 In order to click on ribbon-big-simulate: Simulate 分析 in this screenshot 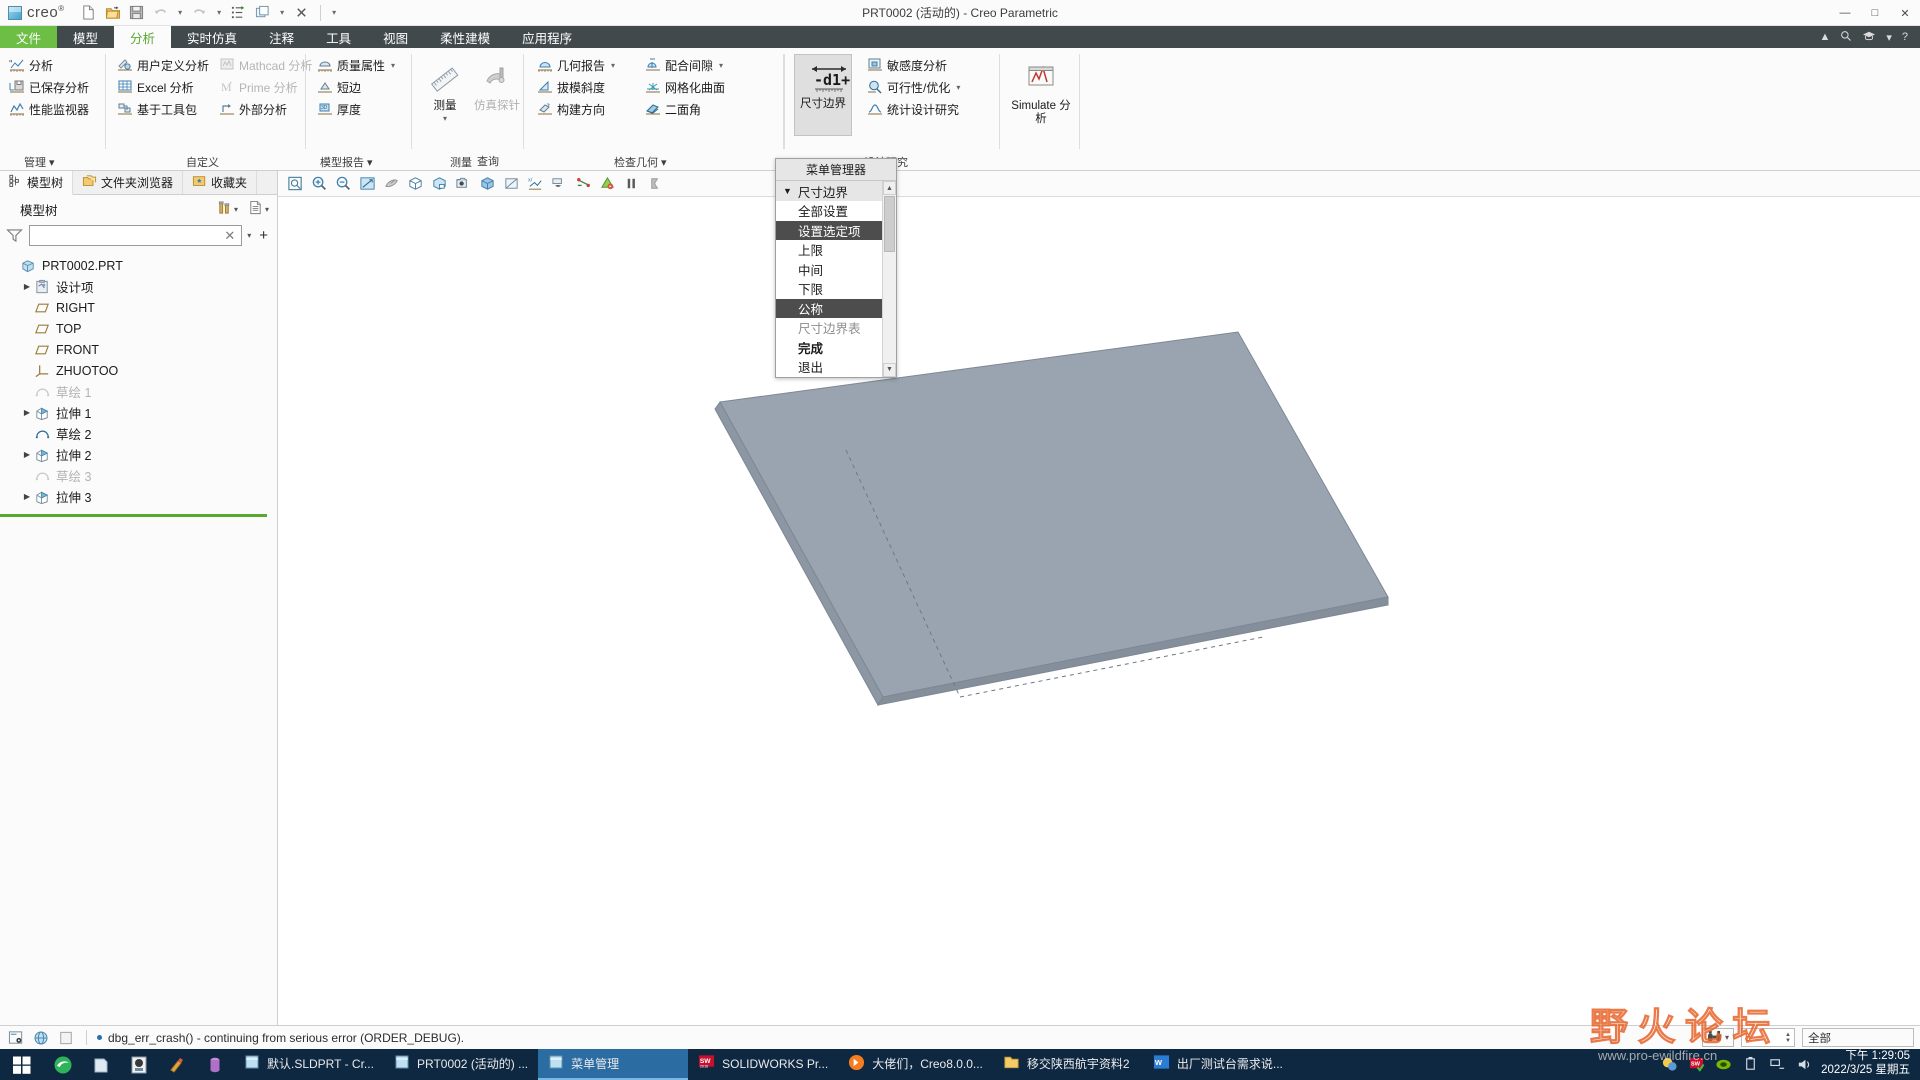, I will do `click(1041, 91)`.